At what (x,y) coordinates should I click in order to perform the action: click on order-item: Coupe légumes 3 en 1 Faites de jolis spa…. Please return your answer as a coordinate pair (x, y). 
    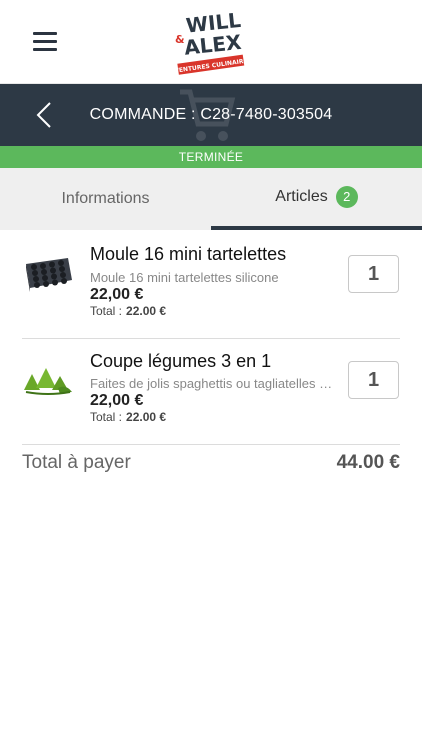
    Looking at the image, I should click on (211, 391).